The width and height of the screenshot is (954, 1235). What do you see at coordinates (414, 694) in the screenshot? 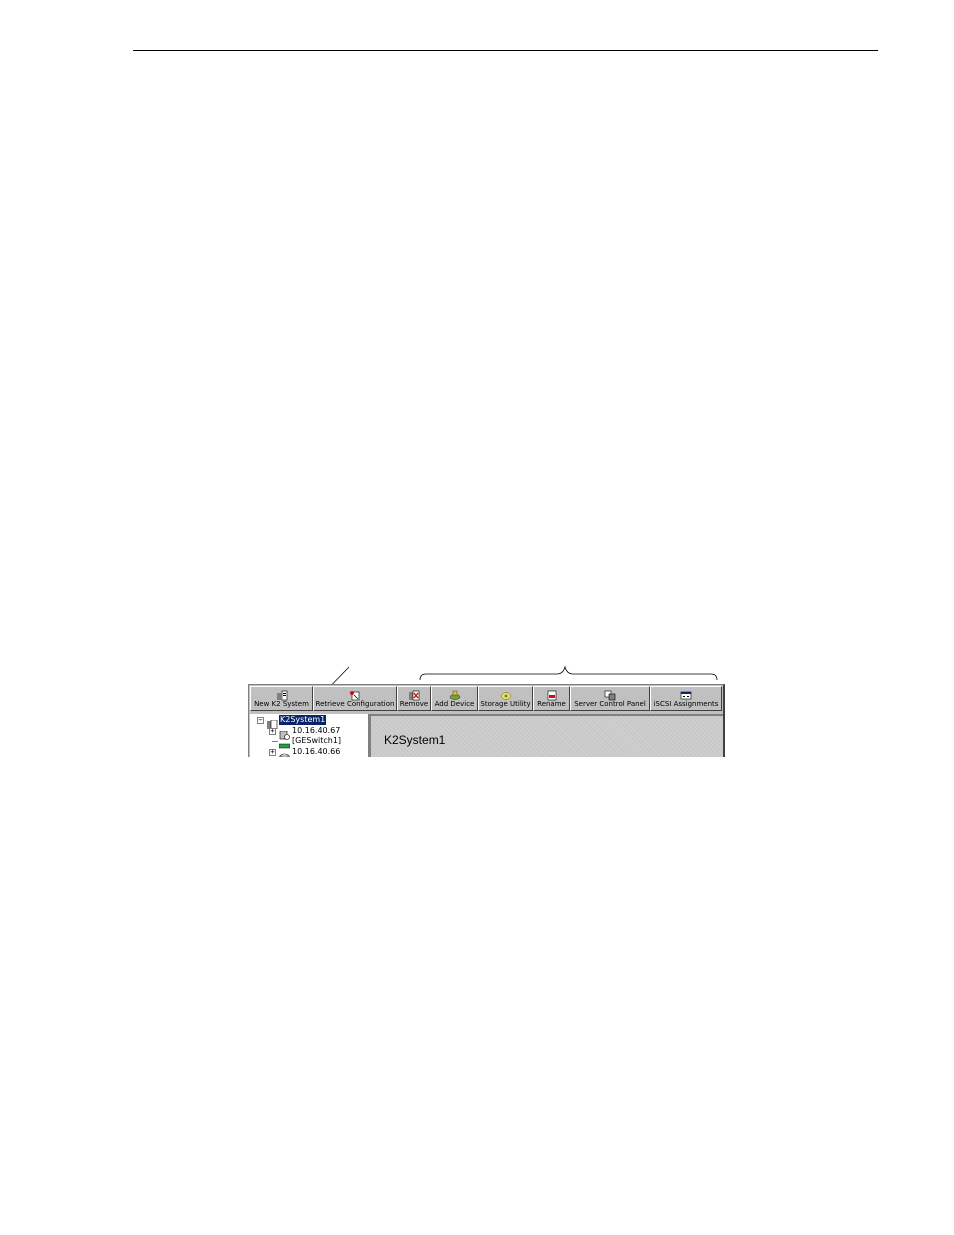
I see `remove-icon` at bounding box center [414, 694].